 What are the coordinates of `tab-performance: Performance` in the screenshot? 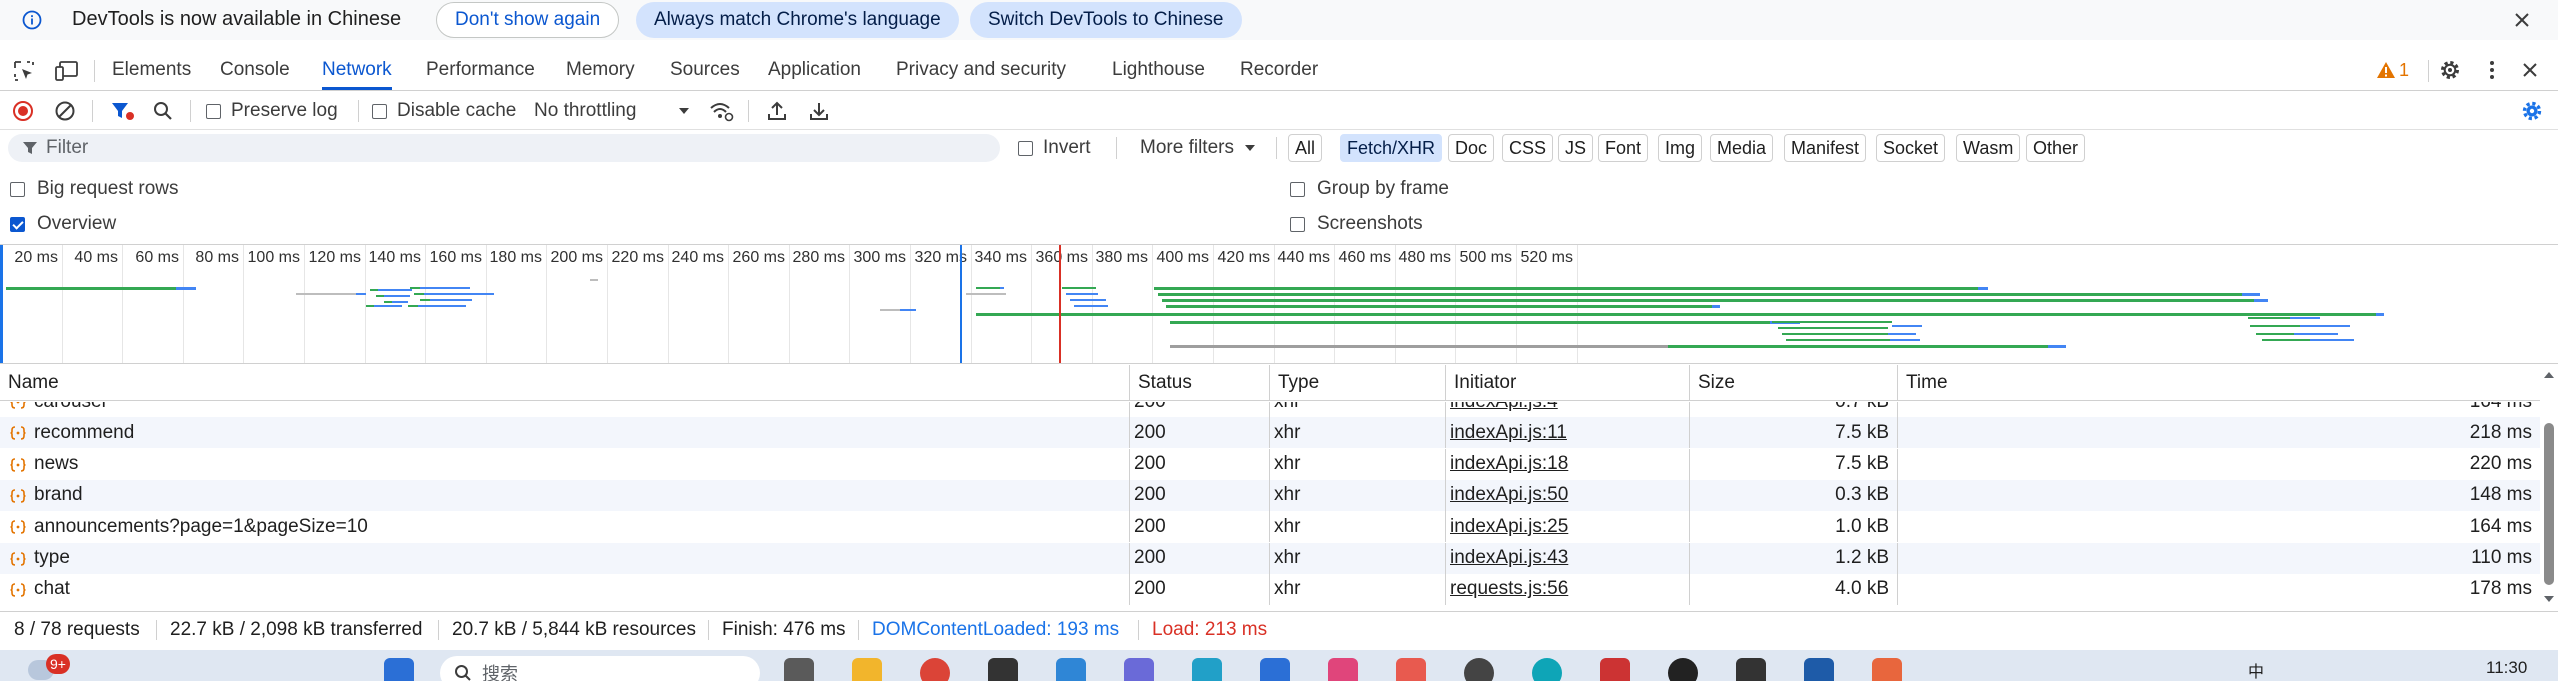 It's located at (480, 70).